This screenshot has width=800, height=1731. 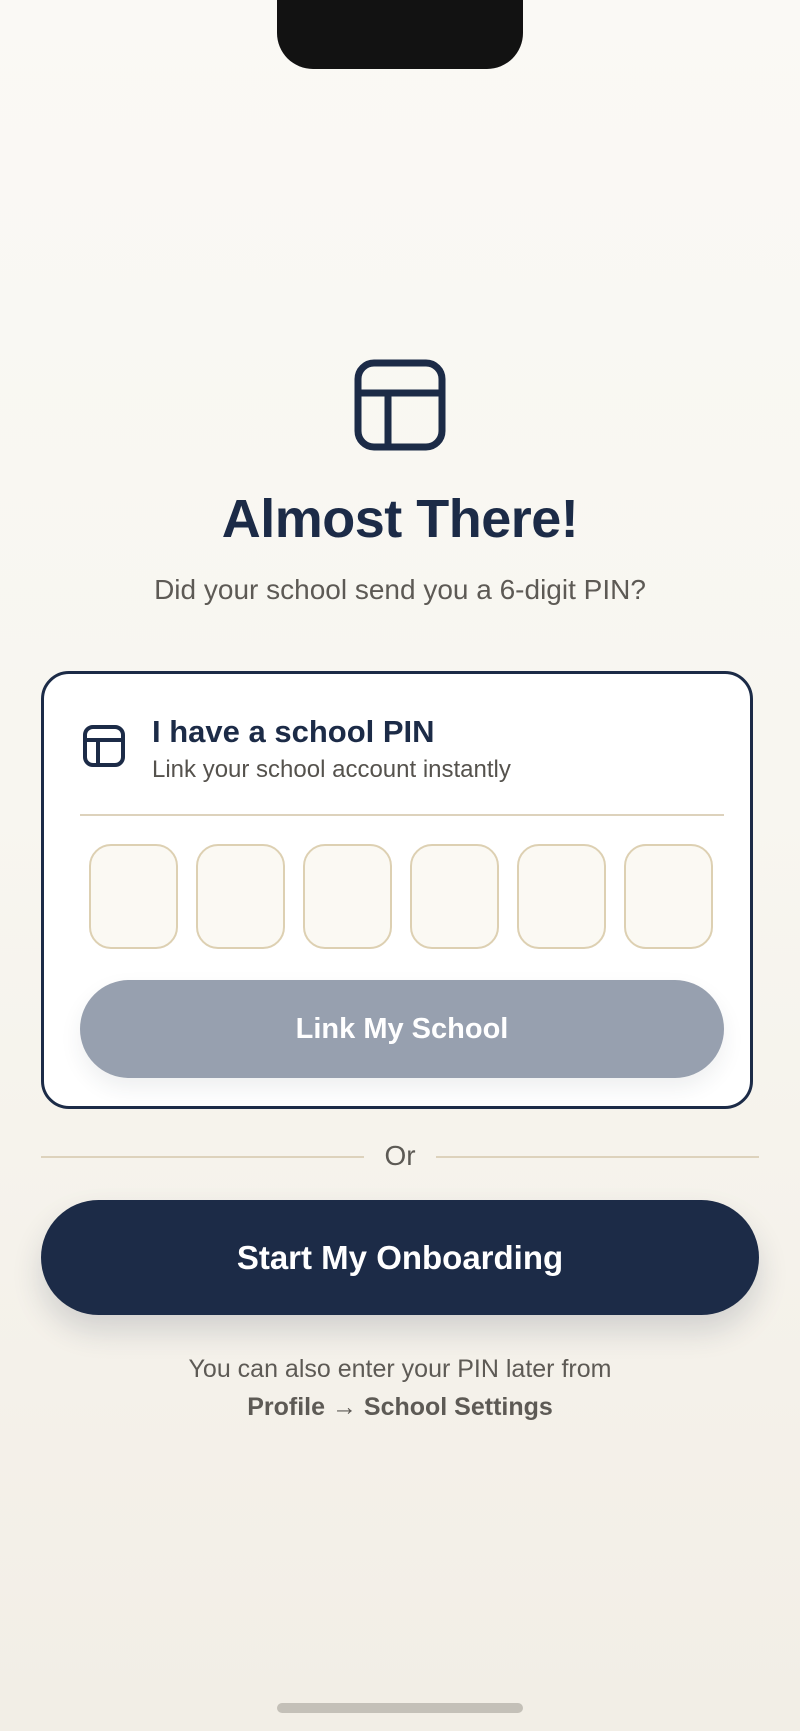 What do you see at coordinates (293, 731) in the screenshot?
I see `pin-card-title: I have a school PIN` at bounding box center [293, 731].